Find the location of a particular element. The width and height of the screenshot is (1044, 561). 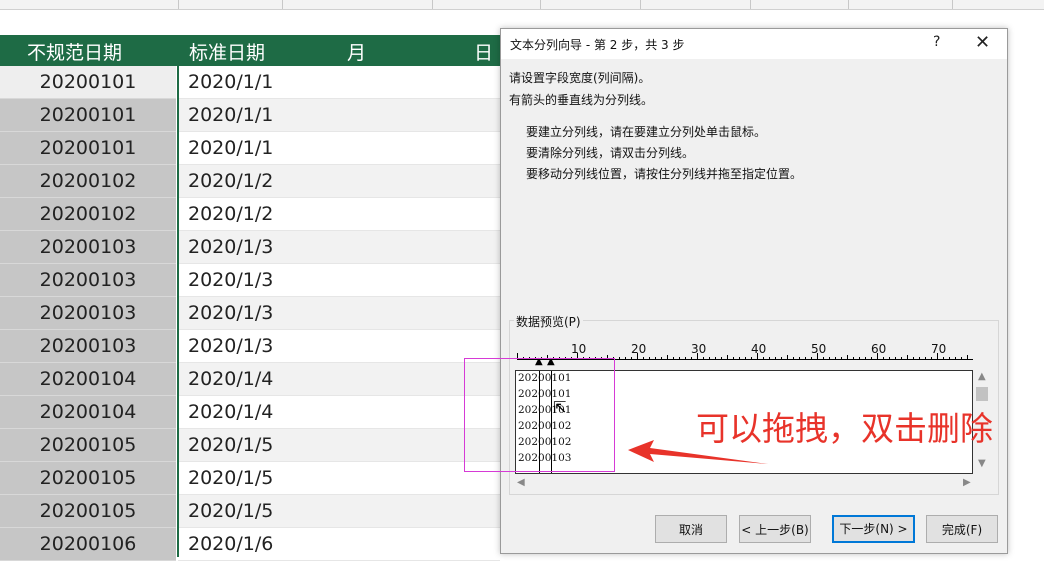

table-row: 20200104 2020/1/4 is located at coordinates (250, 412).